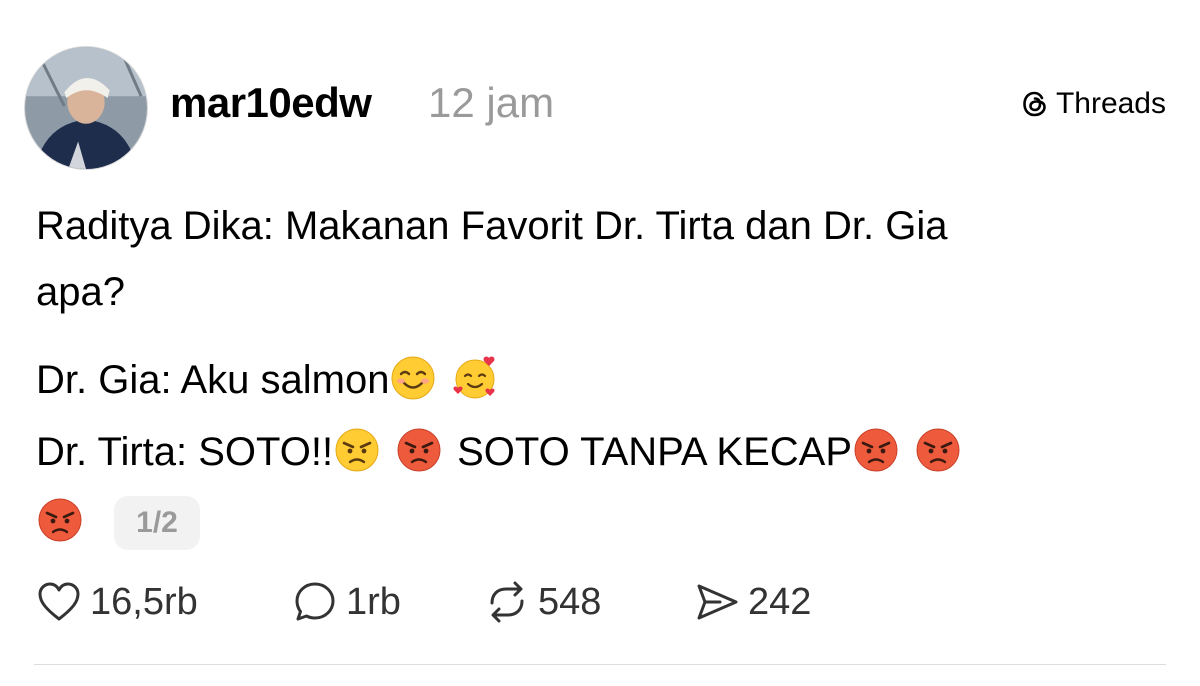 The width and height of the screenshot is (1200, 686). I want to click on heart-icon, so click(59, 601).